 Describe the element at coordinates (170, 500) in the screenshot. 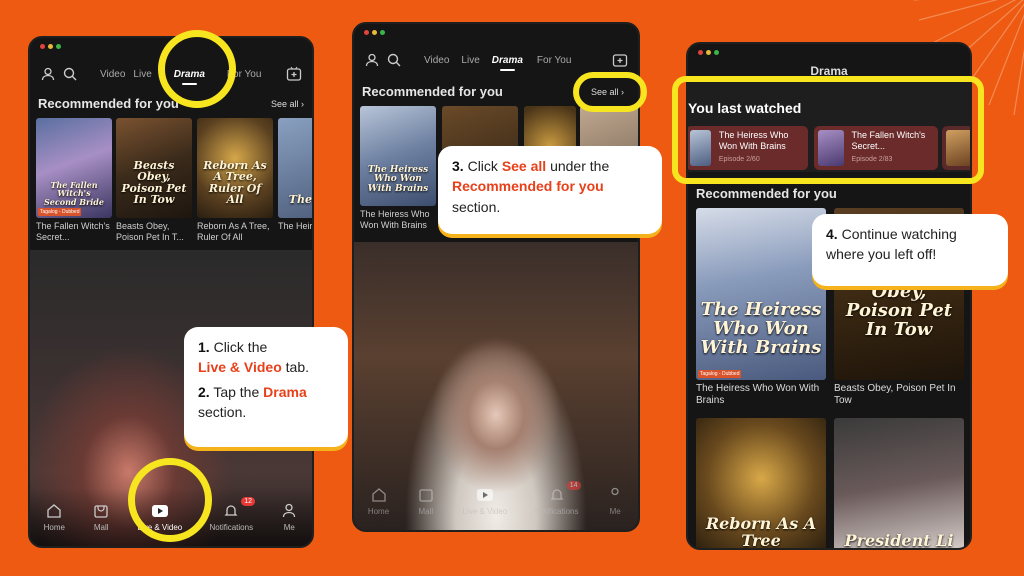

I see `highlight-ring-live-video` at that location.